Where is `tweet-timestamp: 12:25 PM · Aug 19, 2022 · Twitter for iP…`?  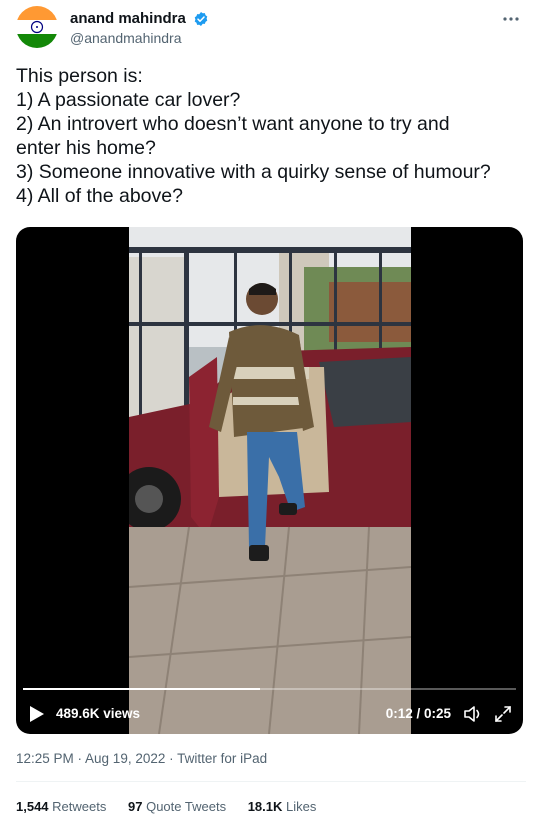
tweet-timestamp: 12:25 PM · Aug 19, 2022 · Twitter for iP… is located at coordinates (141, 758).